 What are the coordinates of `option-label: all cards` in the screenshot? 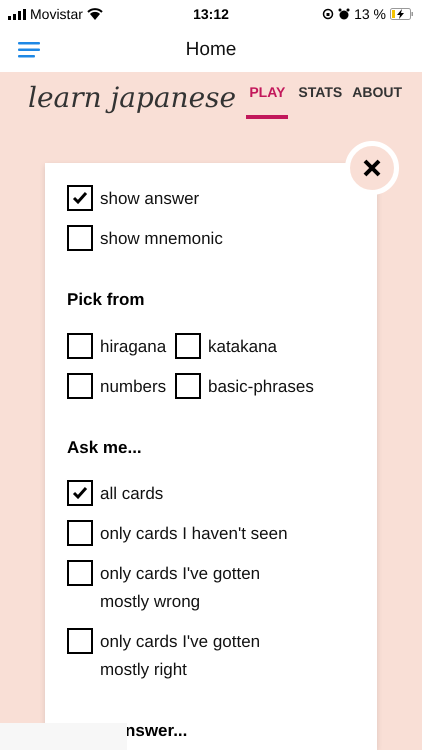 It's located at (132, 494).